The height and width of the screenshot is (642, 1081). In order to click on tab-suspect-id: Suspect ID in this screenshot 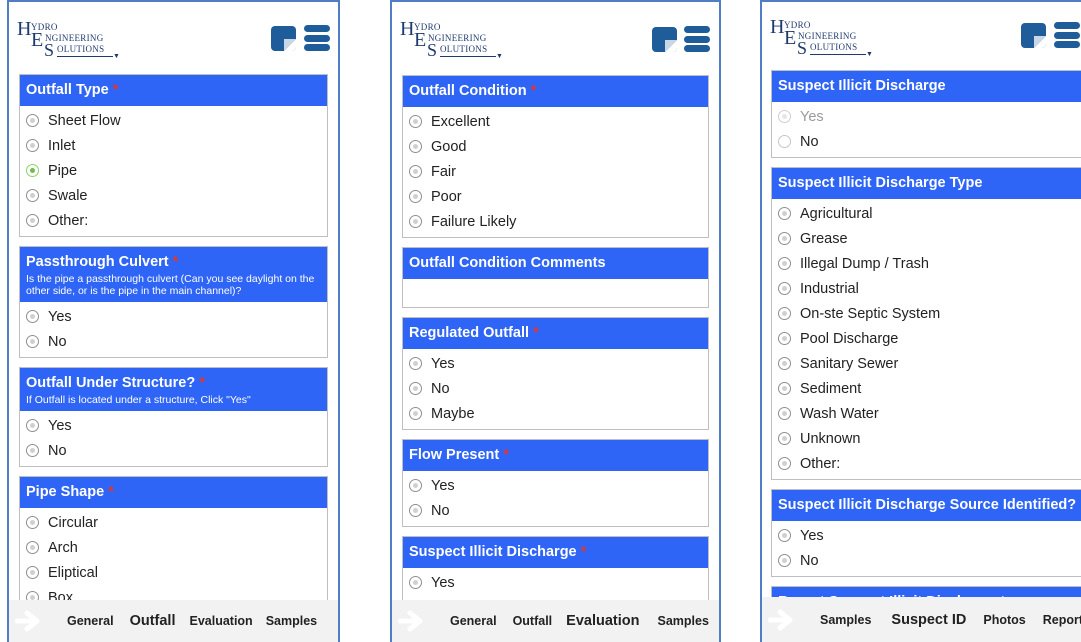, I will do `click(928, 620)`.